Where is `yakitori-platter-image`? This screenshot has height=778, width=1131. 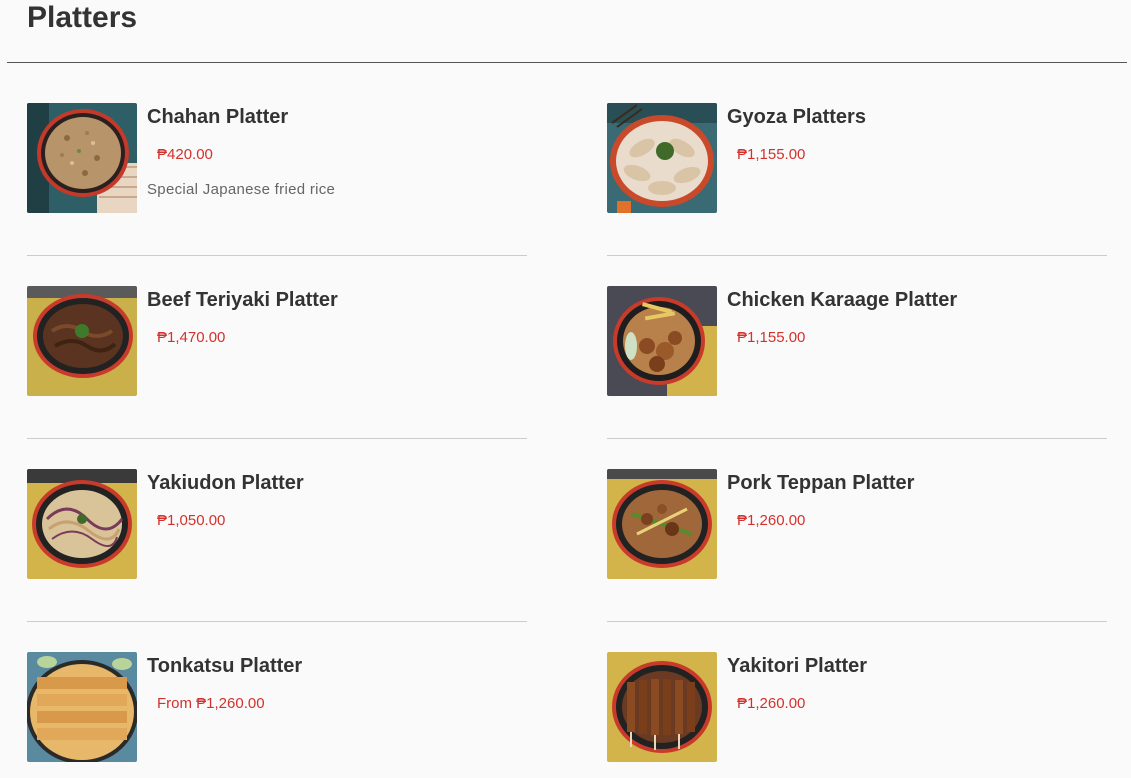 yakitori-platter-image is located at coordinates (662, 707).